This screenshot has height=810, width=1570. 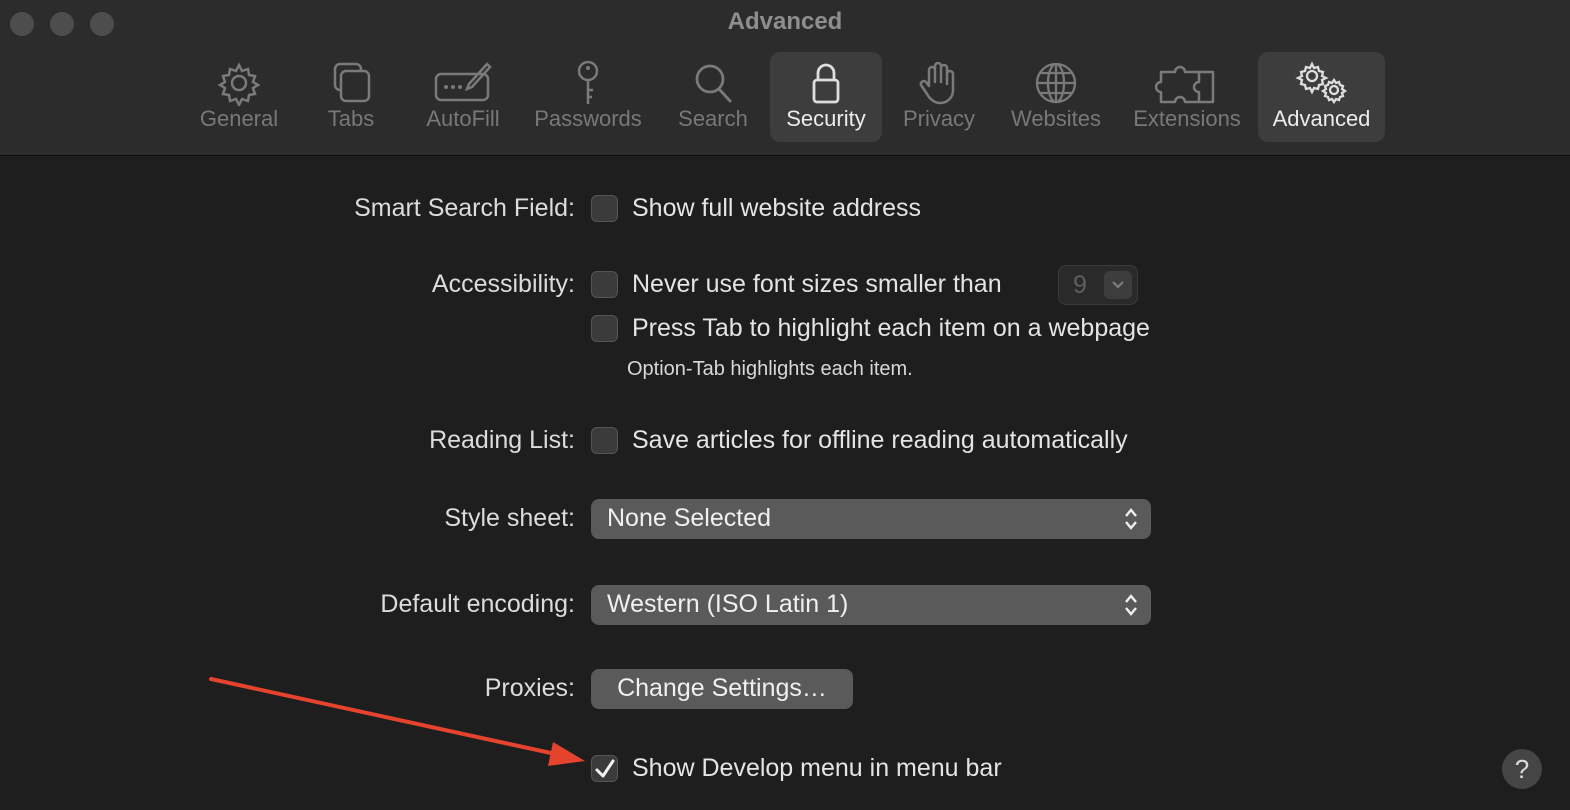 What do you see at coordinates (939, 118) in the screenshot?
I see `tab-label: Privacy` at bounding box center [939, 118].